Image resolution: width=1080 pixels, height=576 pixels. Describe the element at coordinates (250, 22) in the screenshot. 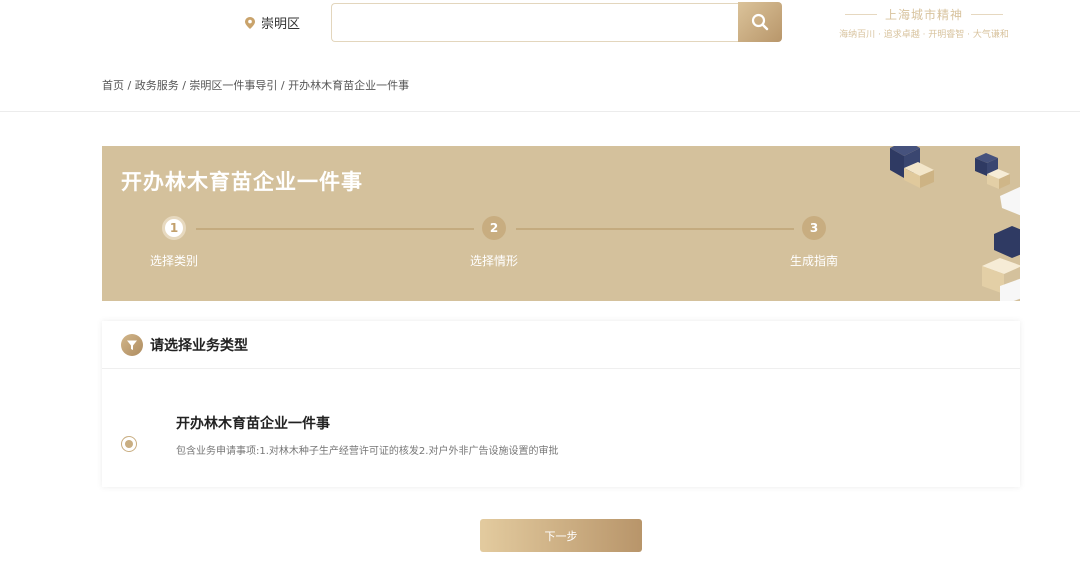

I see `location-pin-icon` at that location.